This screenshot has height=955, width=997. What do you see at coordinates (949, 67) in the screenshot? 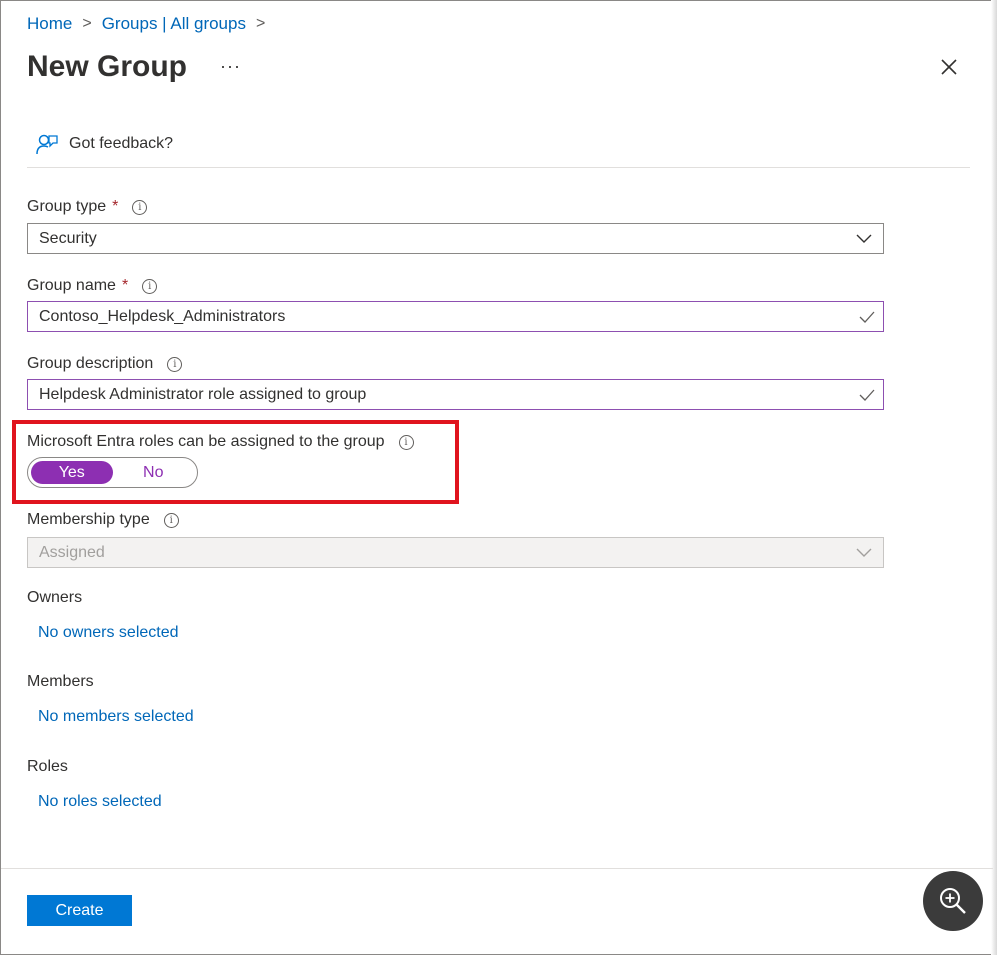
I see `close-icon` at bounding box center [949, 67].